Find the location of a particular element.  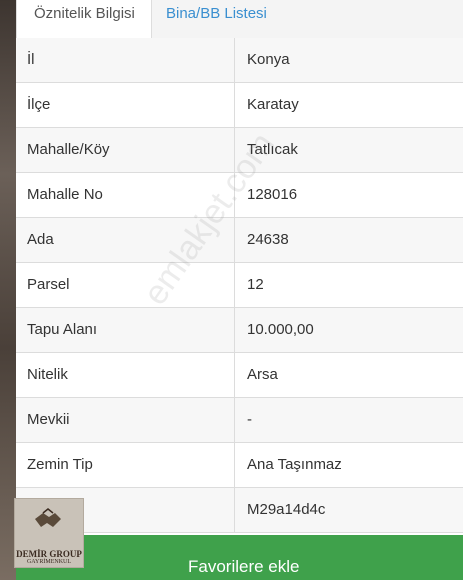

row-label: Zemin Tip is located at coordinates (125, 465).